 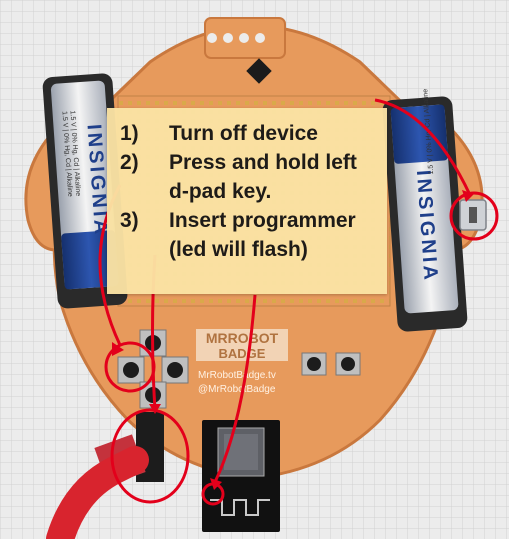 I want to click on step-text: Press and hold left, so click(x=263, y=162).